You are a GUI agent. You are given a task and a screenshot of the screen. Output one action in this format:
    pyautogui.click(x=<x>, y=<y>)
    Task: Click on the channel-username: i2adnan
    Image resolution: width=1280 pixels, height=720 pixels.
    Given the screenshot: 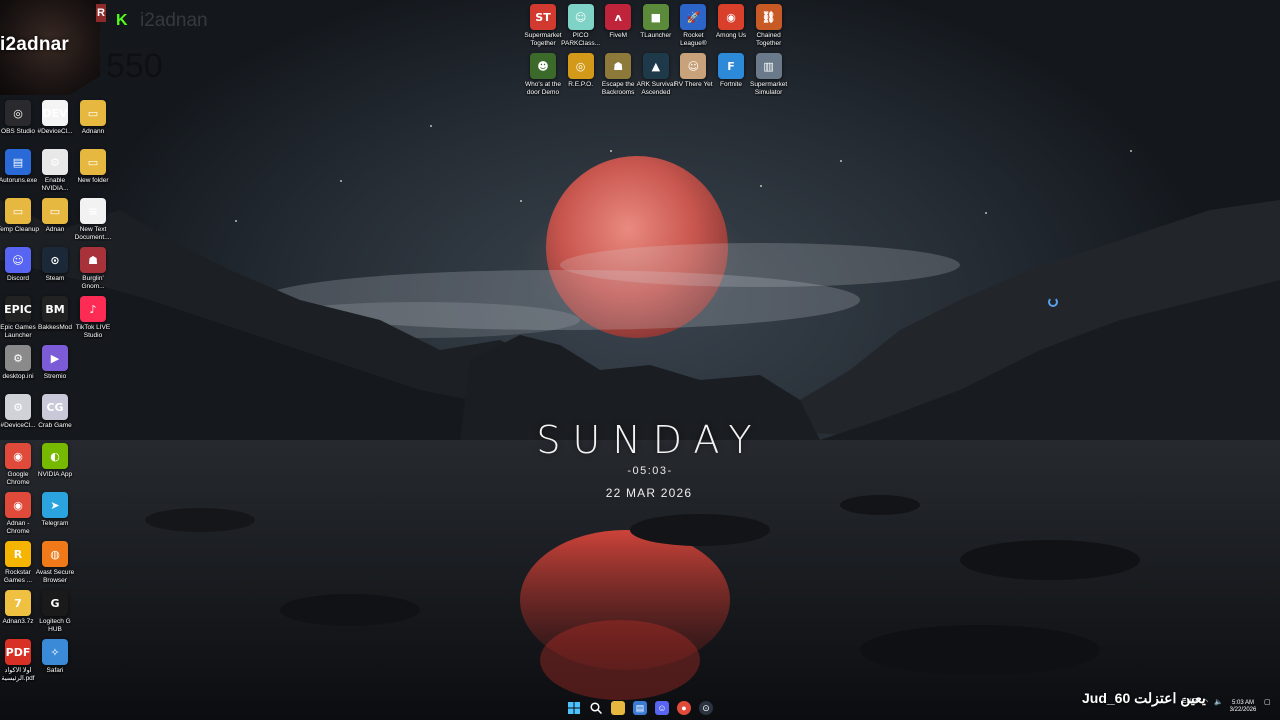 What is the action you would take?
    pyautogui.click(x=174, y=20)
    